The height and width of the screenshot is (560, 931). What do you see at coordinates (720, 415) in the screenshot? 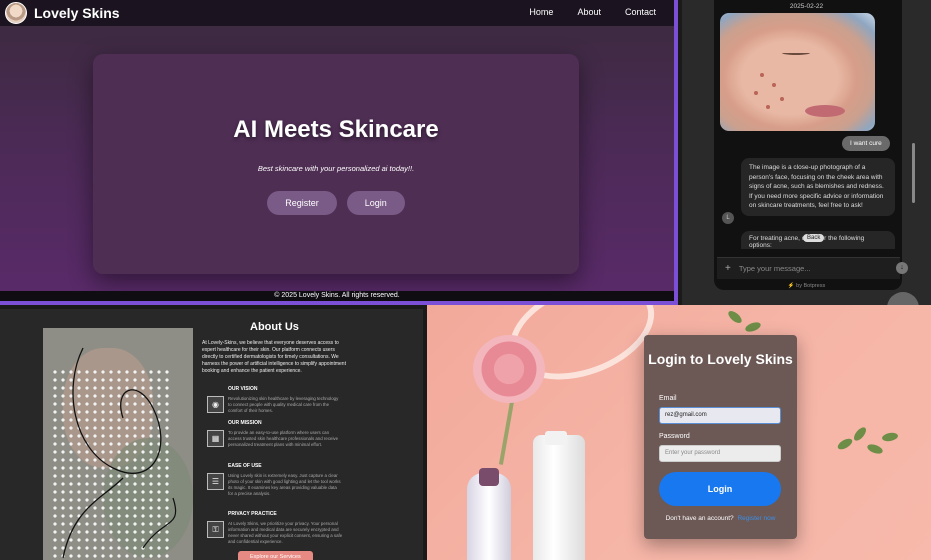
I see `email-field: rez@gmail.com` at bounding box center [720, 415].